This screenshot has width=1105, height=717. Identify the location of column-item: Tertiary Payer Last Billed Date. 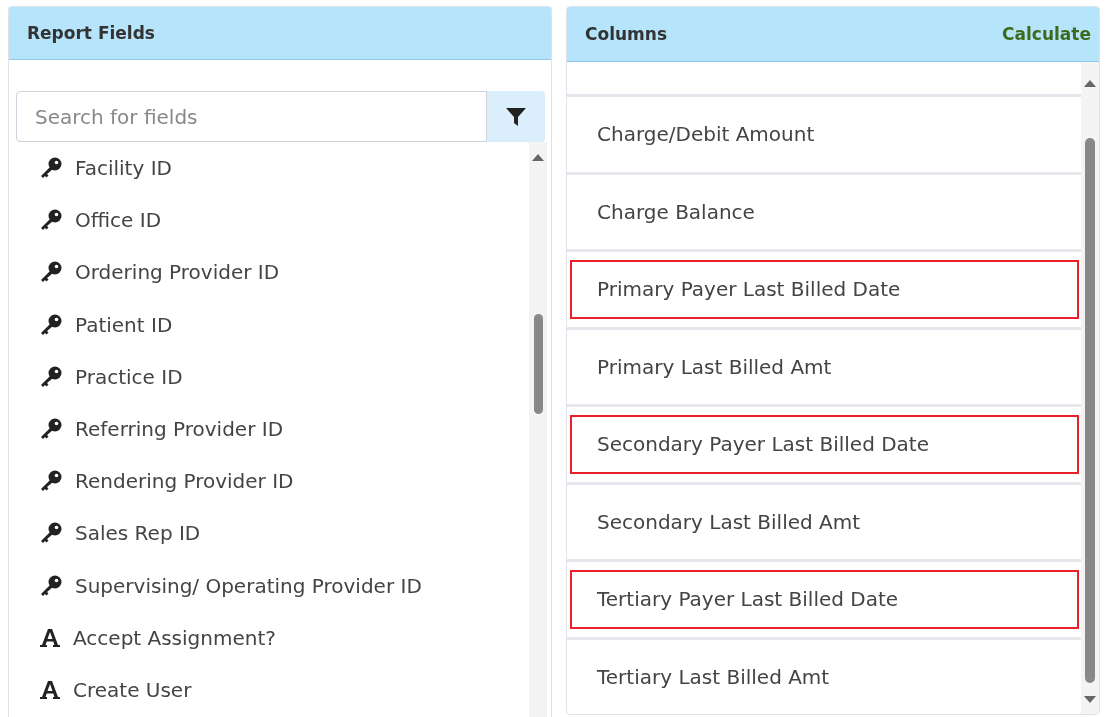
(824, 599).